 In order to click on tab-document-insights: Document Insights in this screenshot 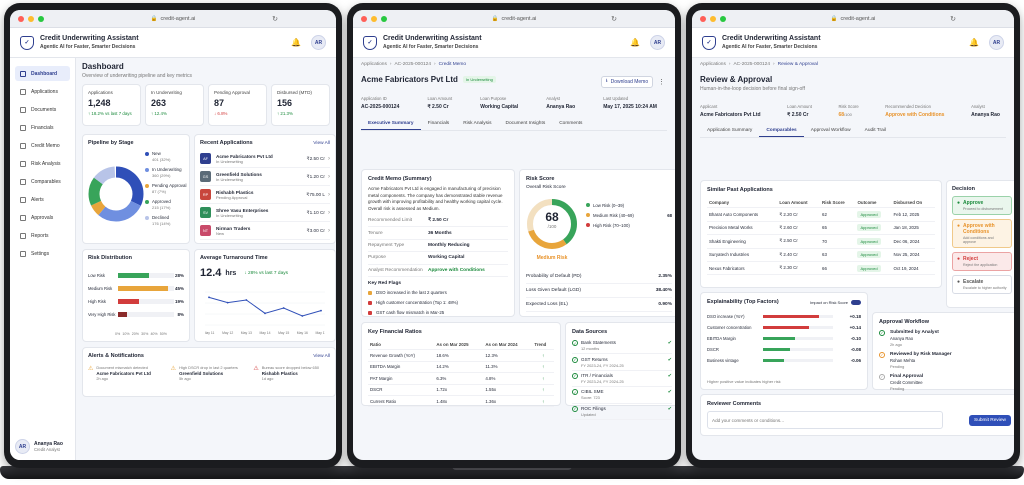, I will do `click(525, 124)`.